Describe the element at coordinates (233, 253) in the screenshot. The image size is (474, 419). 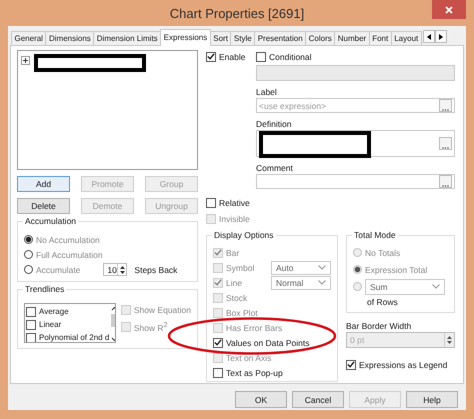
I see `checkbox-label: Bar` at that location.